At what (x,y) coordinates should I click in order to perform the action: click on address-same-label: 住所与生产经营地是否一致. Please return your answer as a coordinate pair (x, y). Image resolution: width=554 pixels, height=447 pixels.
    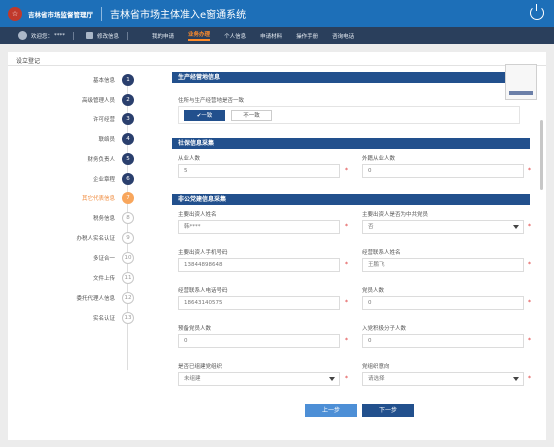
    Looking at the image, I should click on (211, 101).